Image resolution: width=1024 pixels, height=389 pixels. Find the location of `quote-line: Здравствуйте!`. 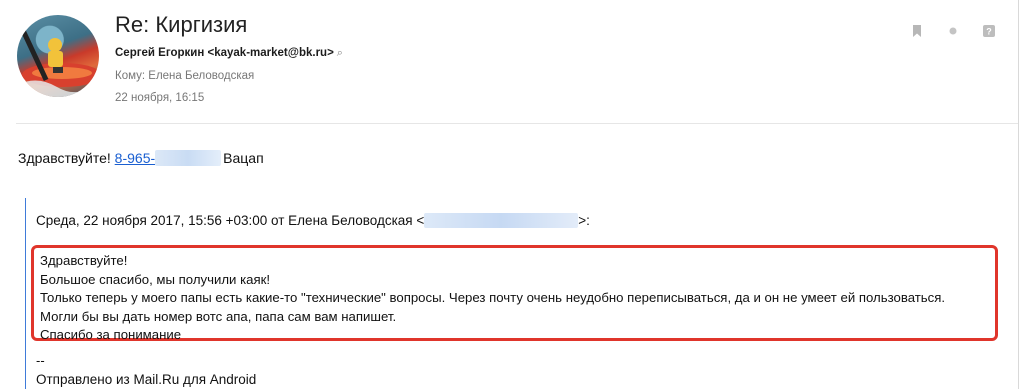

quote-line: Здравствуйте! is located at coordinates (84, 260).